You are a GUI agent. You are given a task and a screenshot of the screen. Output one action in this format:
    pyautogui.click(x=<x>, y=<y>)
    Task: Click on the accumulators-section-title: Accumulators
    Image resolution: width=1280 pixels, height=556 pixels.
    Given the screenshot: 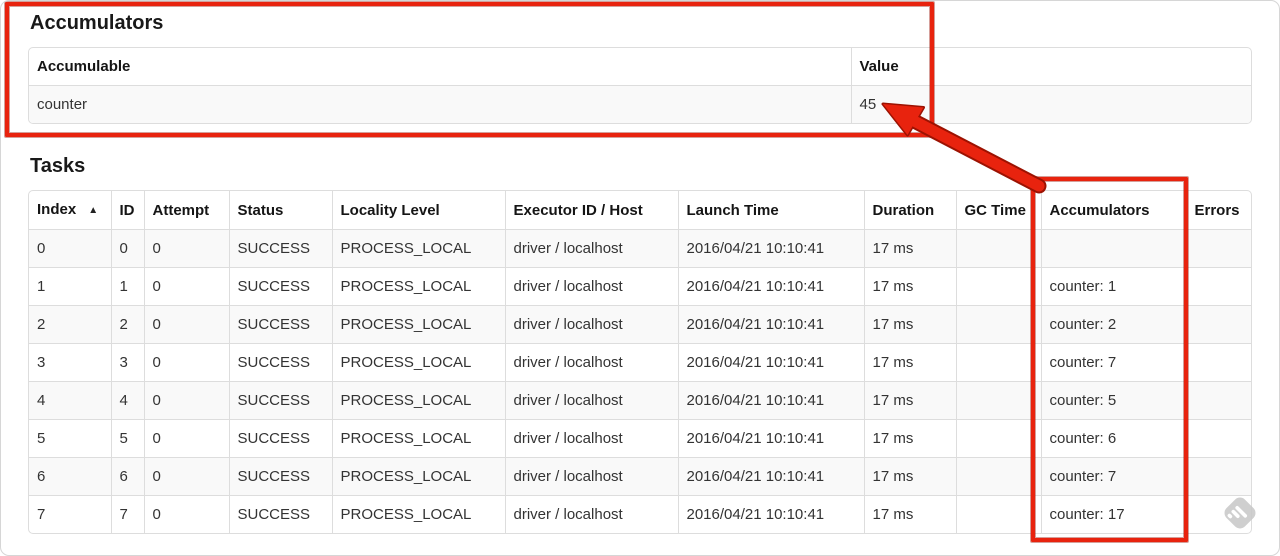 What is the action you would take?
    pyautogui.click(x=97, y=23)
    